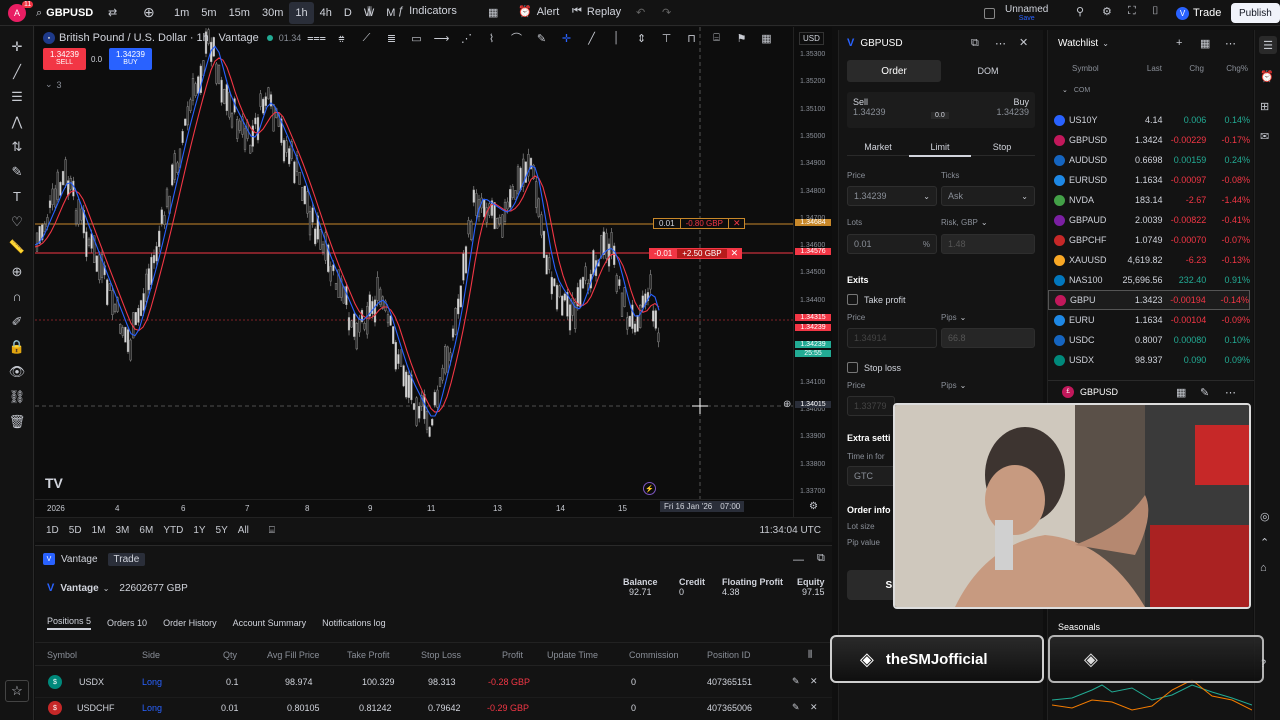 Image resolution: width=1280 pixels, height=720 pixels. Describe the element at coordinates (878, 147) in the screenshot. I see `order-type-market: Market` at that location.